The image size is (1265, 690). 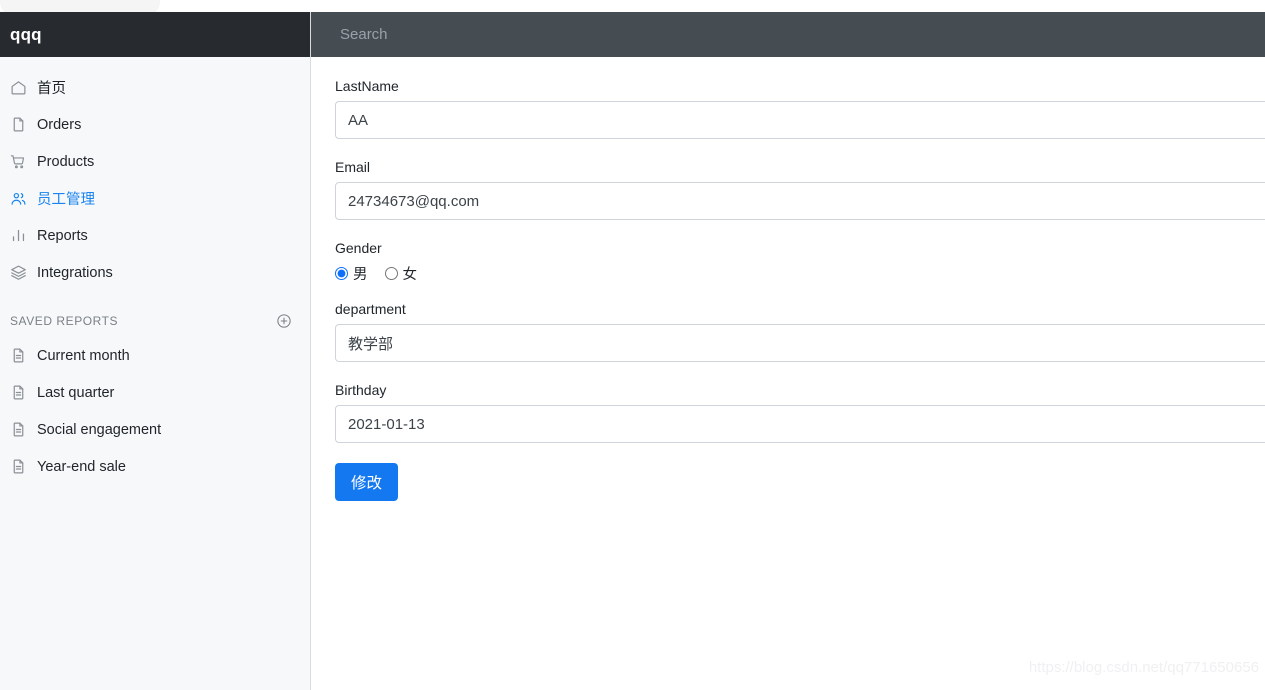 I want to click on field-lastname: LastName, so click(x=800, y=108).